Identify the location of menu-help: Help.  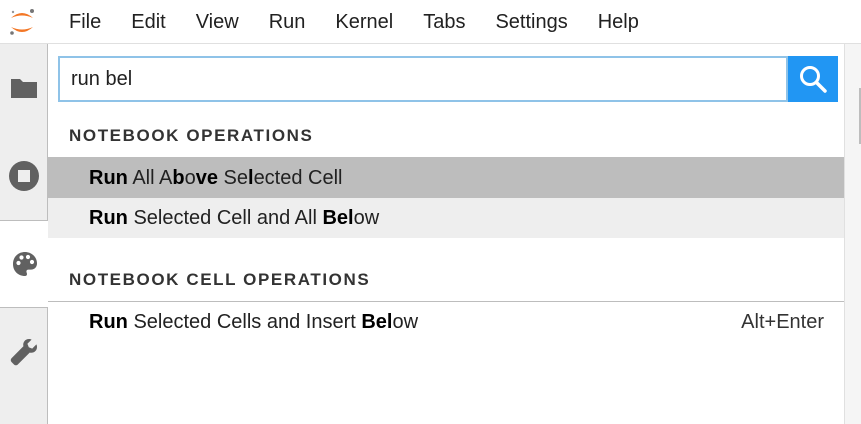
(618, 22).